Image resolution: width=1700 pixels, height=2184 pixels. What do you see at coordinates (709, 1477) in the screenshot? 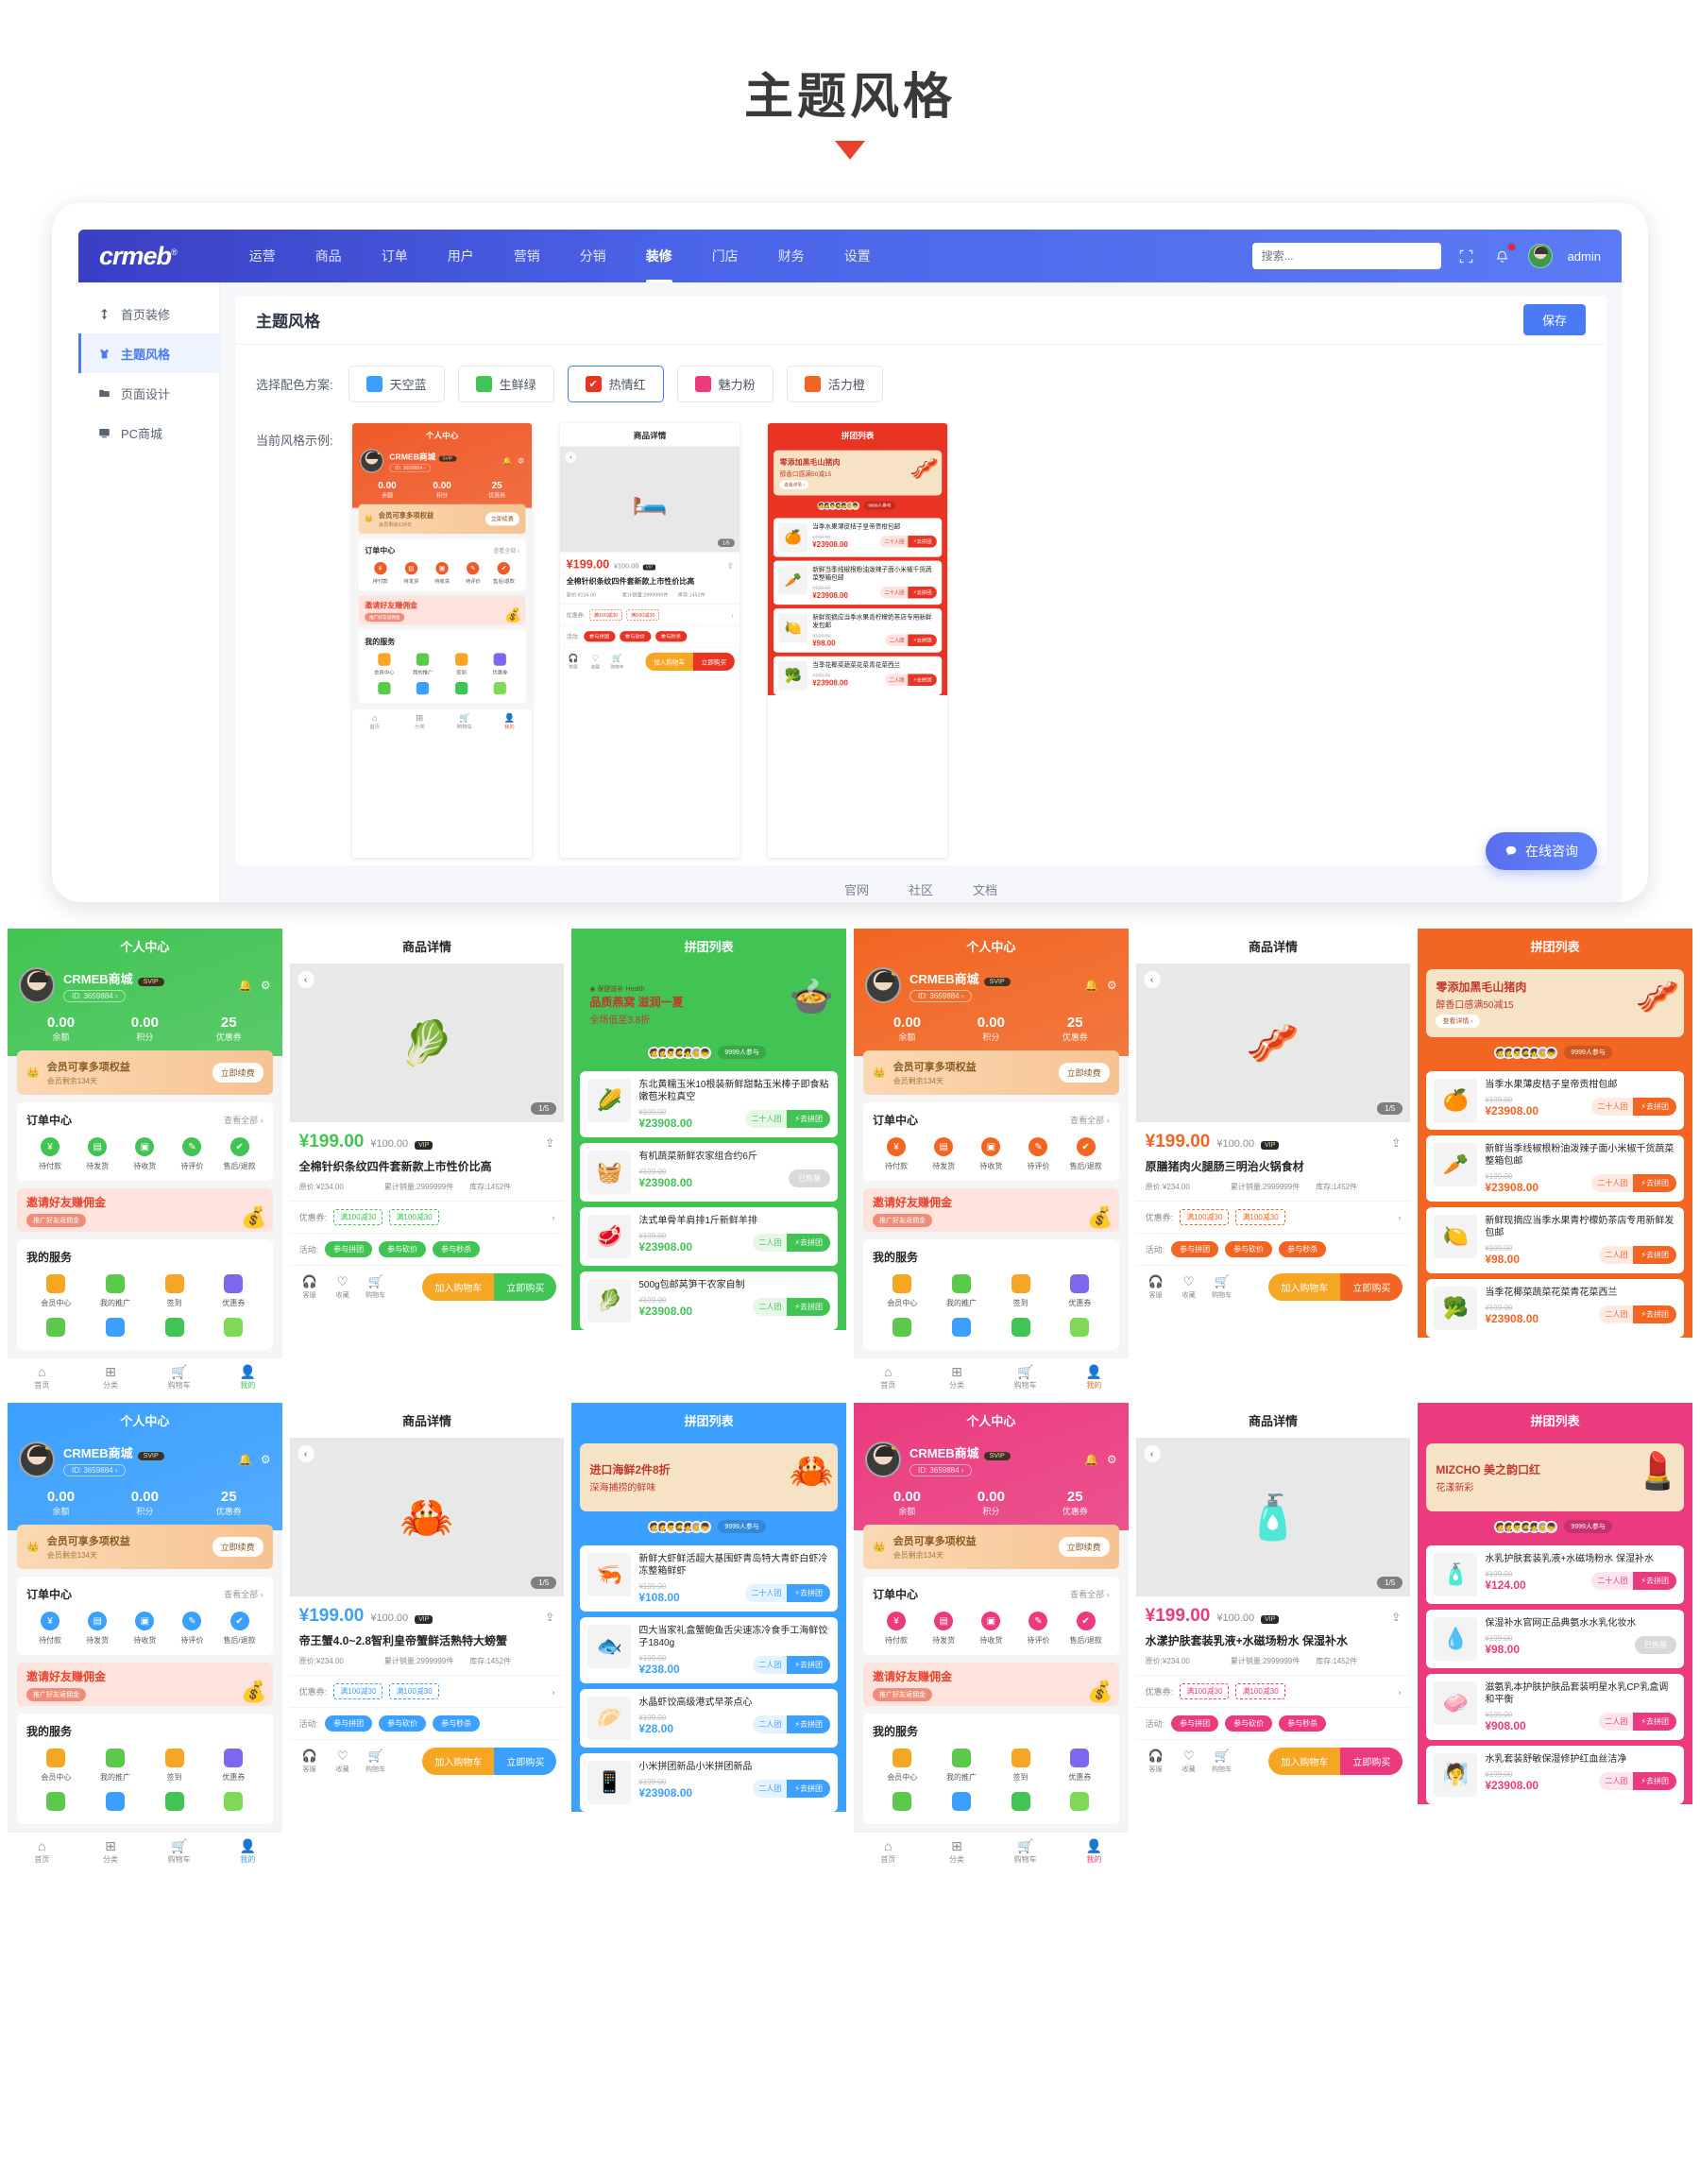
I see `group-banner: 进口海鲜2件8折 深海捕捞的鲜味 🦀` at bounding box center [709, 1477].